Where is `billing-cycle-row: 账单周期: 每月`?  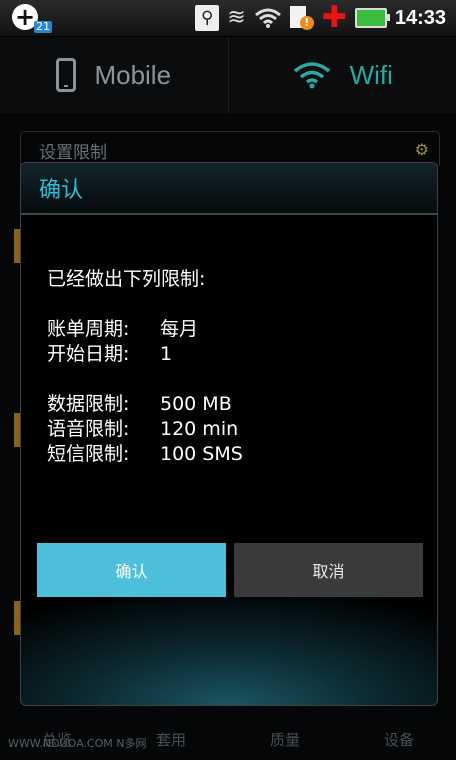 billing-cycle-row: 账单周期: 每月 is located at coordinates (242, 329).